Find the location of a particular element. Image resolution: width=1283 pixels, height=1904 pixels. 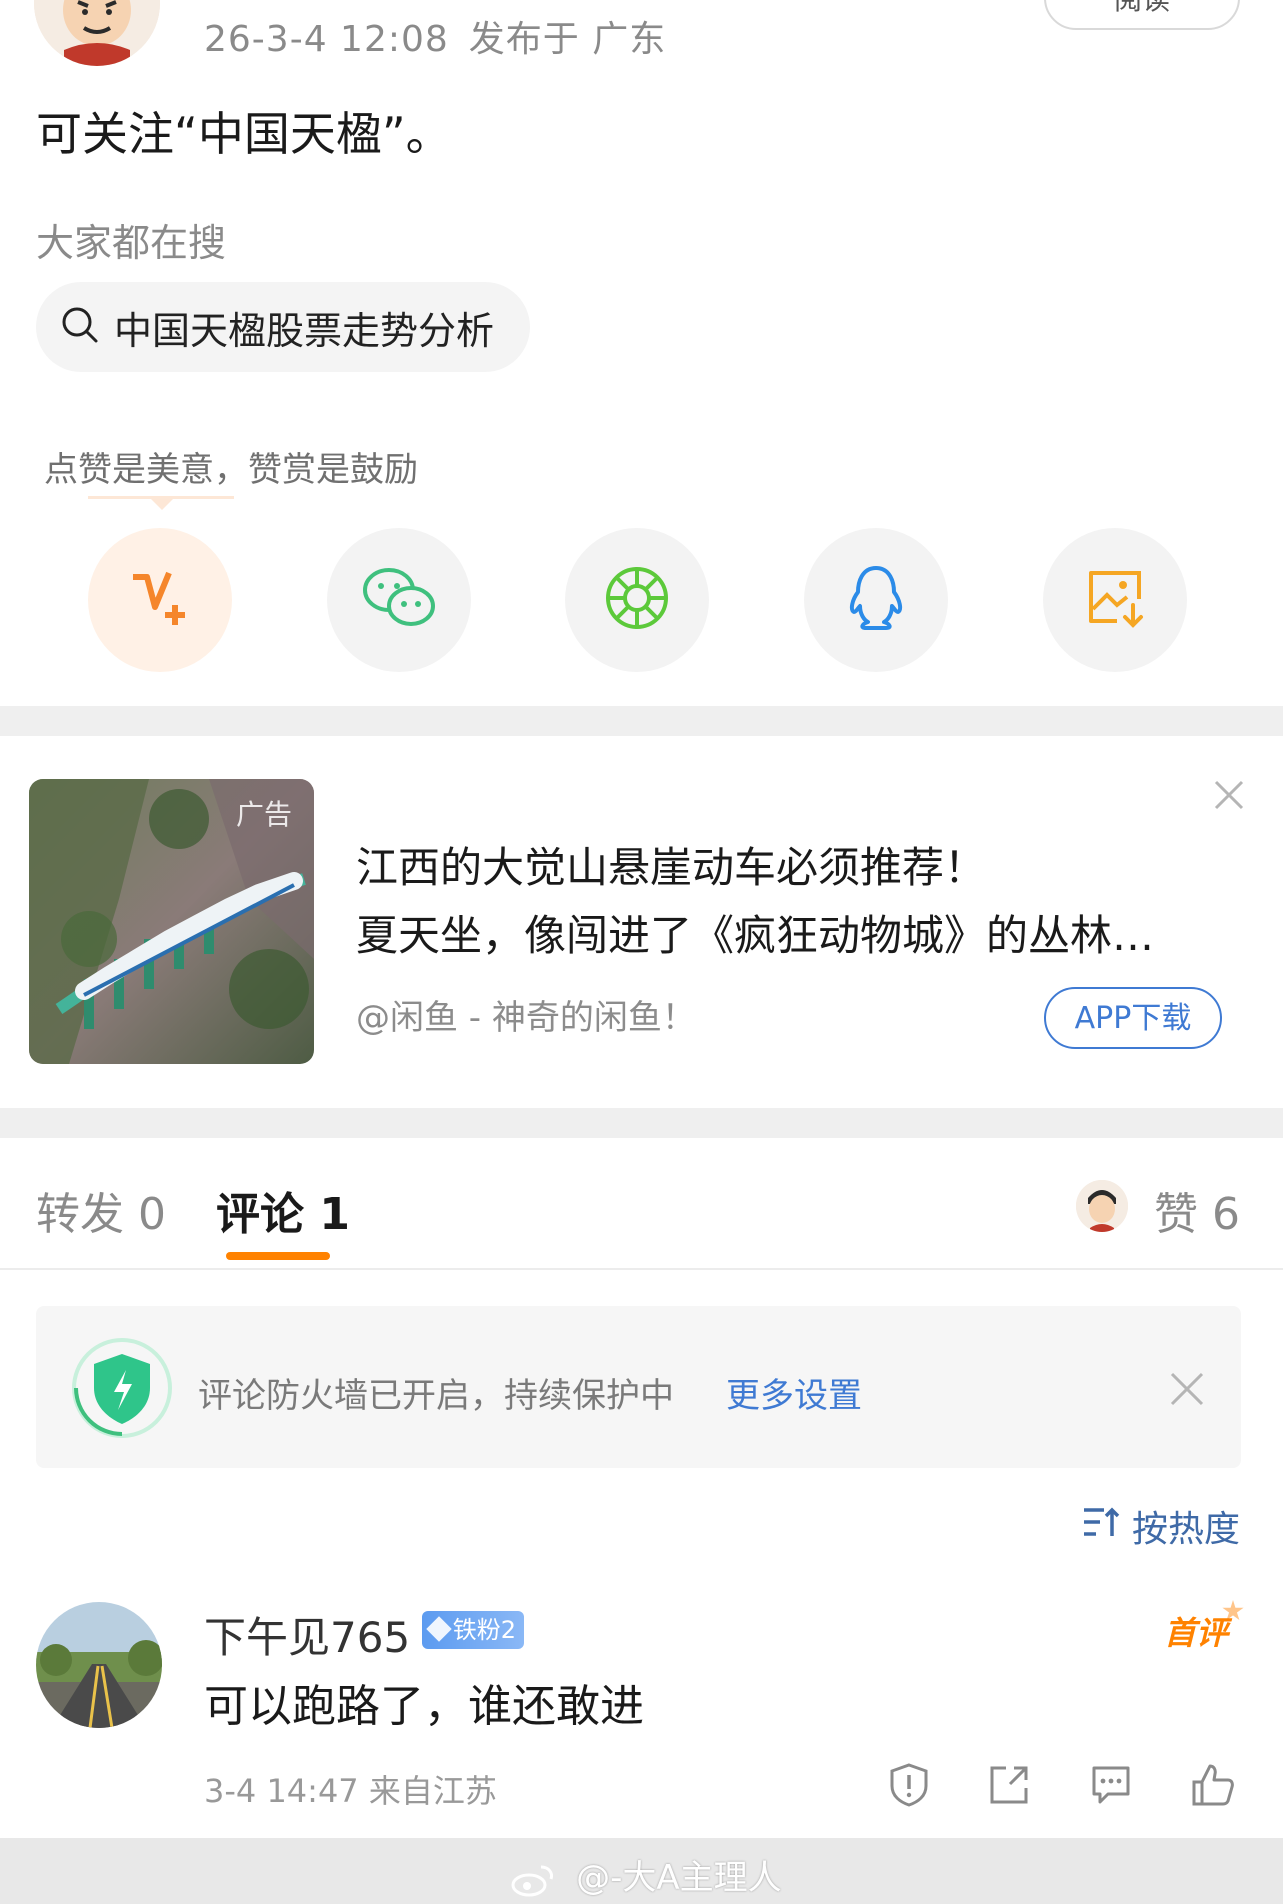

active-tab-indicator is located at coordinates (278, 1256).